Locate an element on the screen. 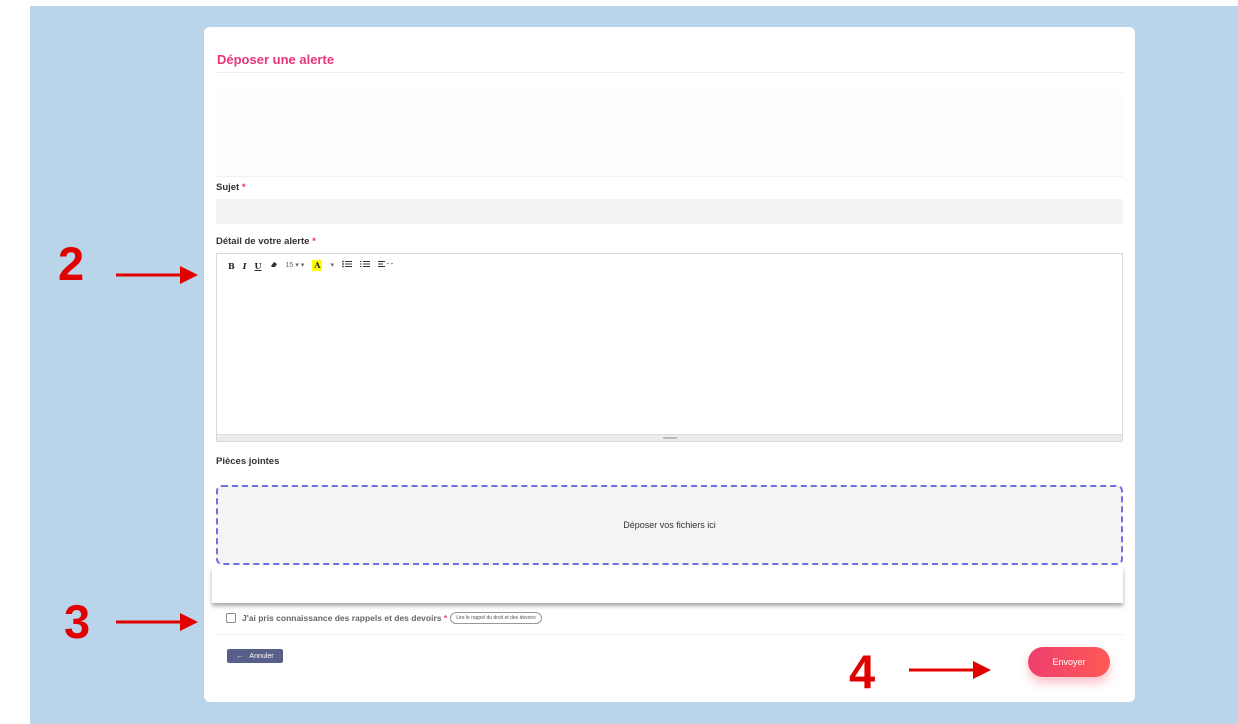  subject-label-text: Sujet is located at coordinates (228, 187).